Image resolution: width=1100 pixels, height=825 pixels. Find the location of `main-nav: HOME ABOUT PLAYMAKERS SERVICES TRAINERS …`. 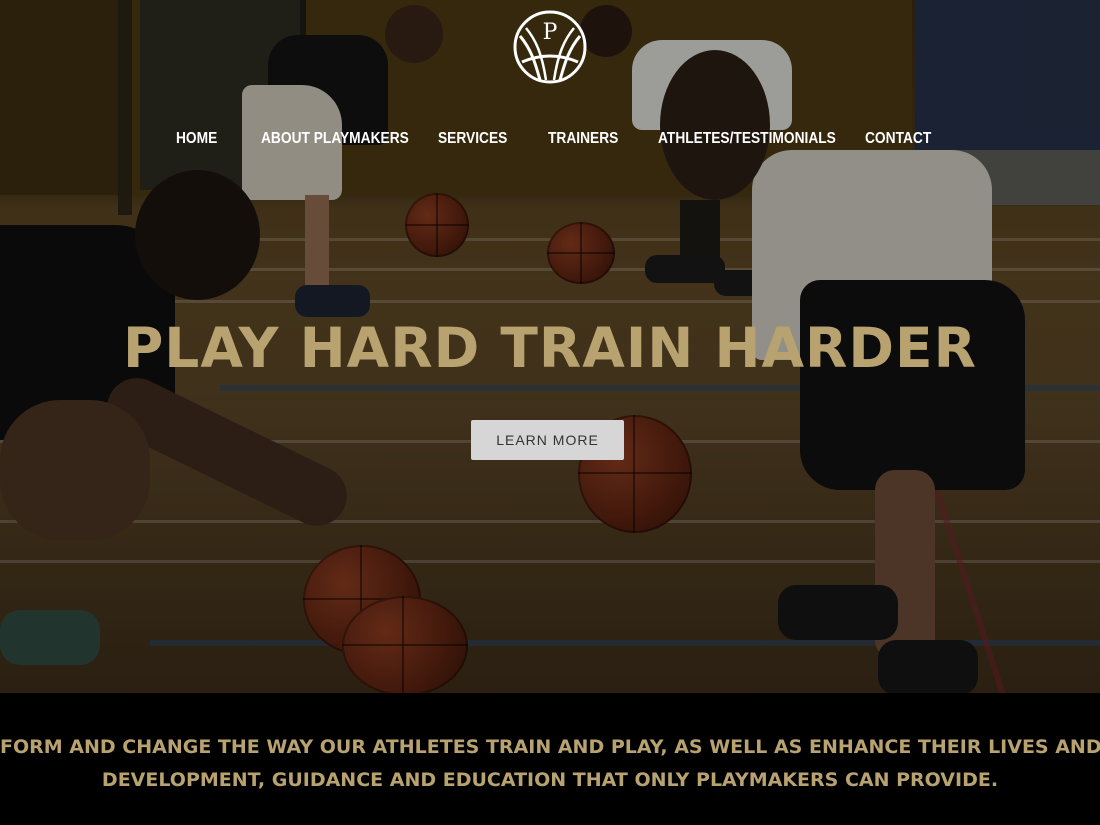

main-nav: HOME ABOUT PLAYMAKERS SERVICES TRAINERS … is located at coordinates (550, 142).